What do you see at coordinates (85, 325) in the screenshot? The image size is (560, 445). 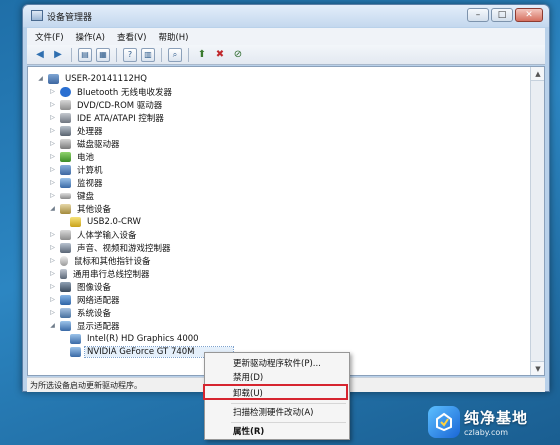 I see `tree-item-display: ◢ 显示适配器` at bounding box center [85, 325].